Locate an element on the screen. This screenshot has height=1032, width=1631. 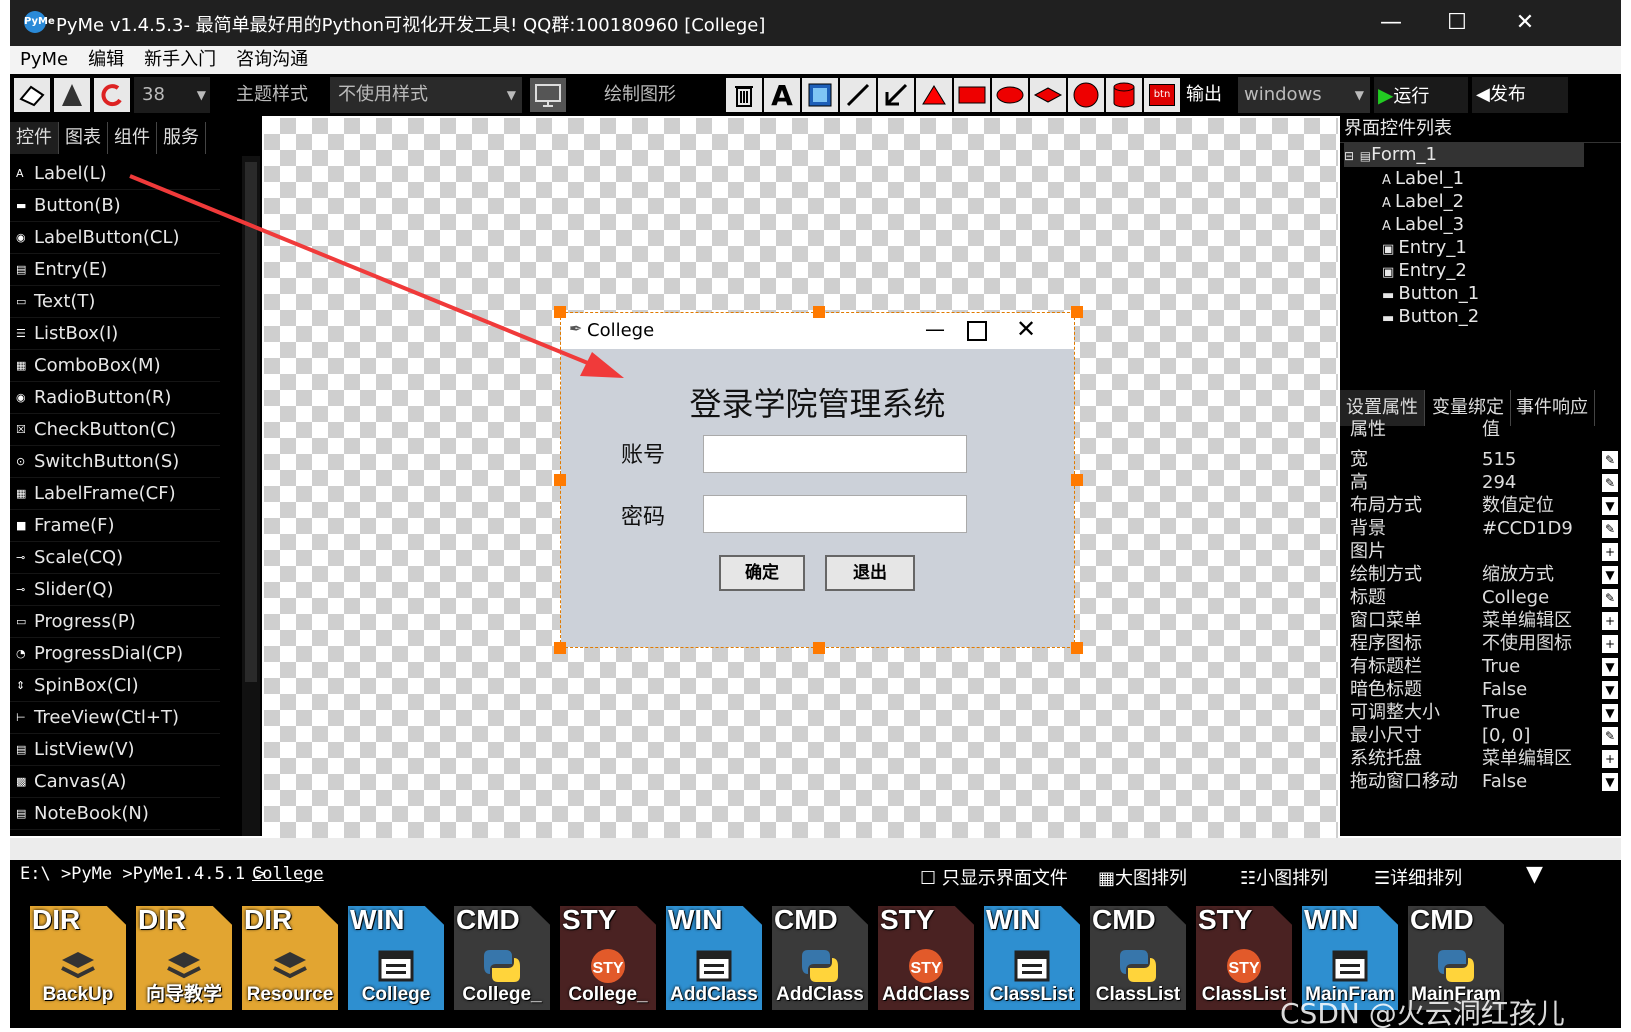
diamond-tool-icon is located at coordinates (1048, 95).